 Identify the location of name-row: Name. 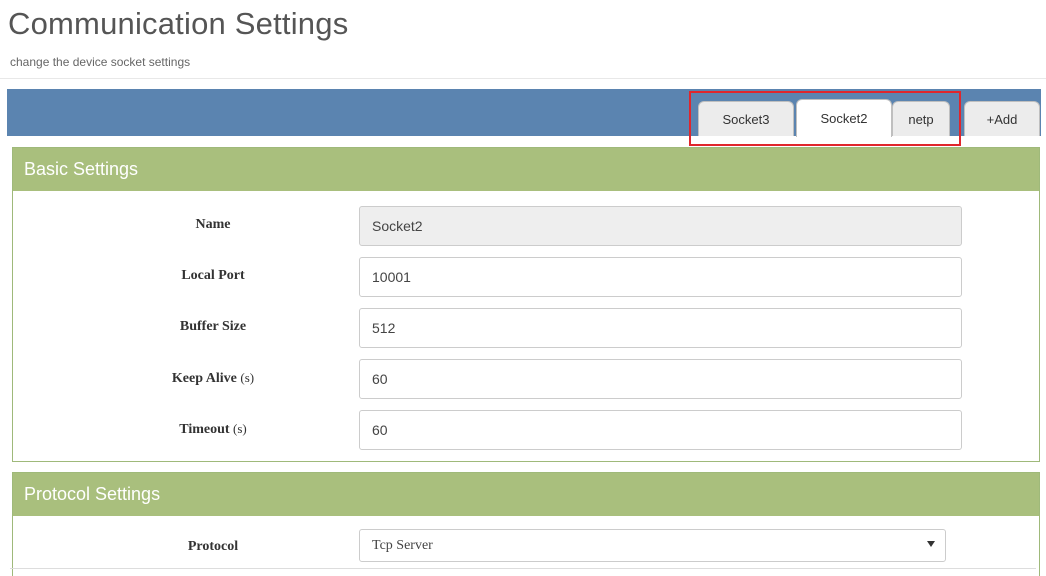
(526, 226).